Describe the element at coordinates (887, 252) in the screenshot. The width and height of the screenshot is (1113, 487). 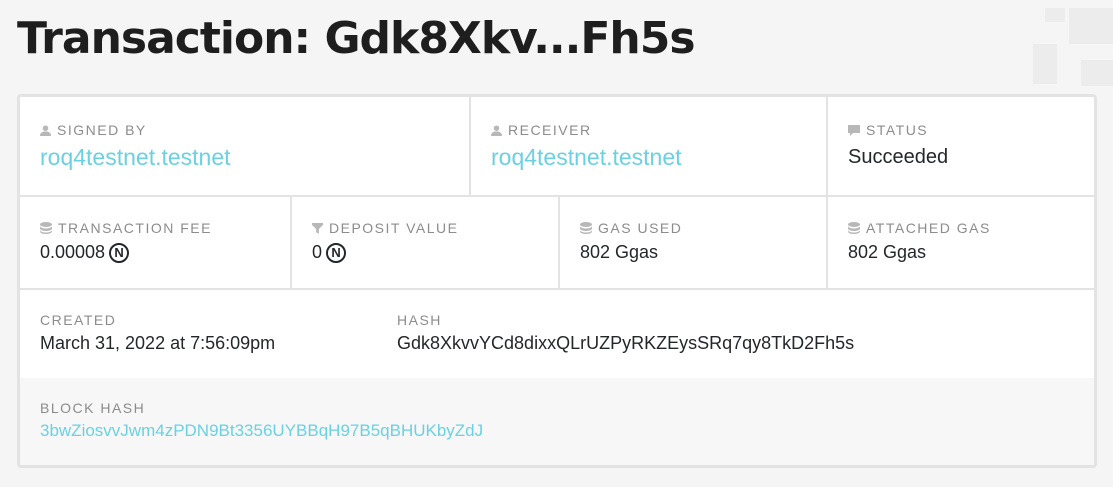
I see `attached-gas-value: 802 Ggas` at that location.